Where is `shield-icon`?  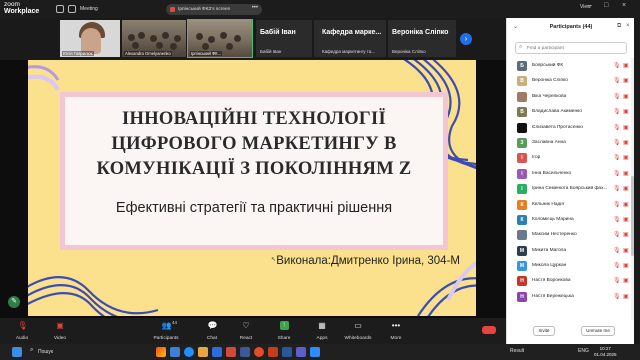
shield-icon is located at coordinates (60, 9).